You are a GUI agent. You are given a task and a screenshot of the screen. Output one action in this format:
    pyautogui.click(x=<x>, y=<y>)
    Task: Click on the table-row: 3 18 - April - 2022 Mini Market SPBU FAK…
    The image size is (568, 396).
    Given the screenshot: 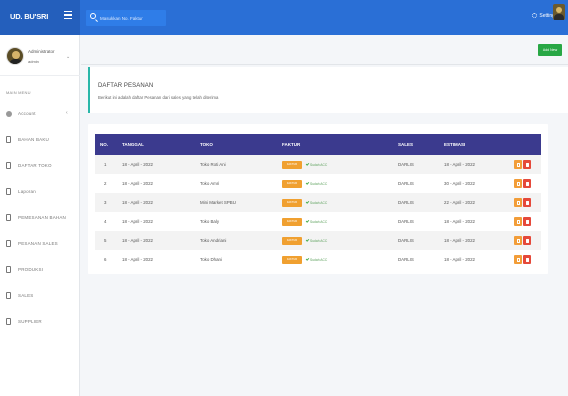 What is the action you would take?
    pyautogui.click(x=318, y=202)
    